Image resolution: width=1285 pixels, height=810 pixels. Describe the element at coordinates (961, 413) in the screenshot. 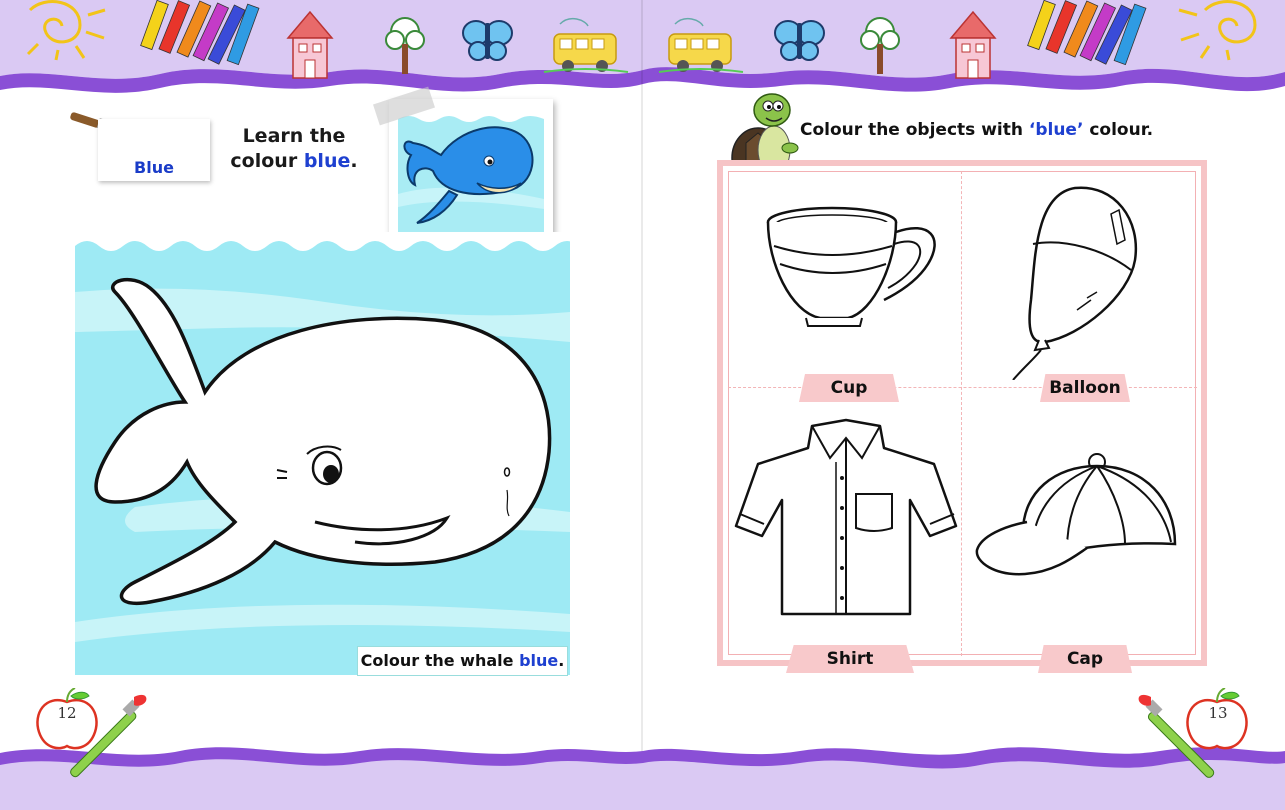

I see `grid-divider-vertical` at that location.